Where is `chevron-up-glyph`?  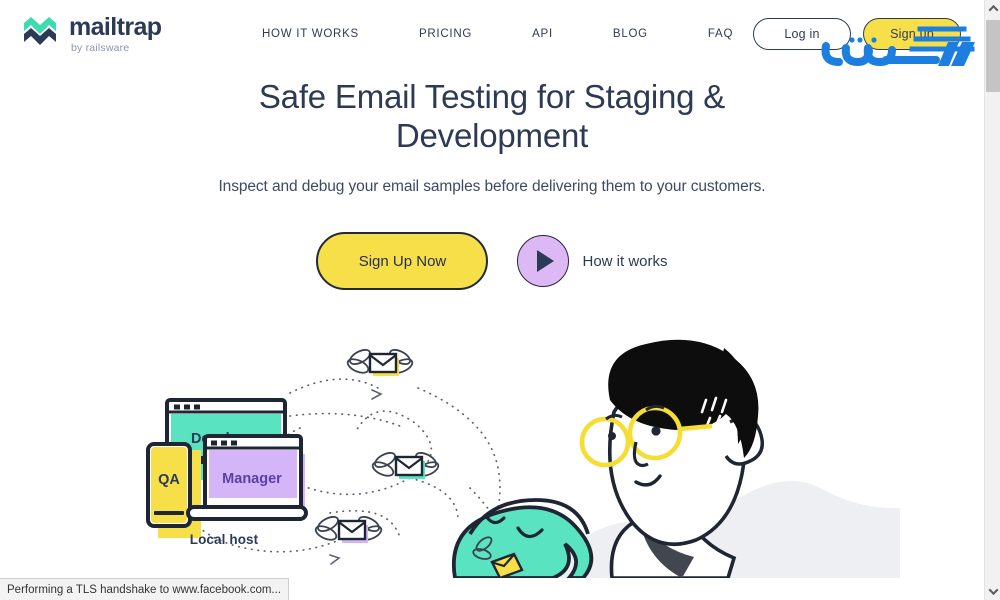 chevron-up-glyph is located at coordinates (993, 9).